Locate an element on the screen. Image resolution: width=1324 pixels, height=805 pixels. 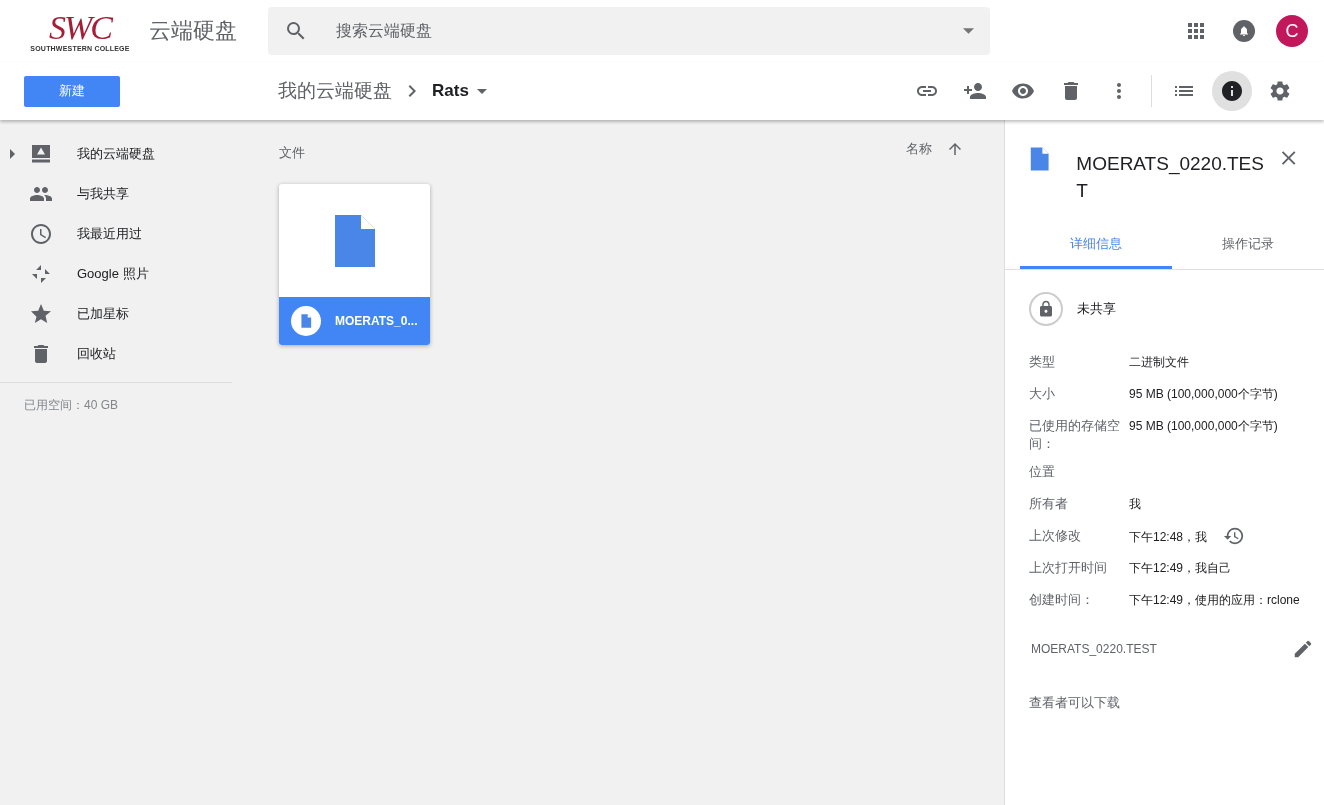
property-value: 下午12:49，我自己 is located at coordinates (1180, 568).